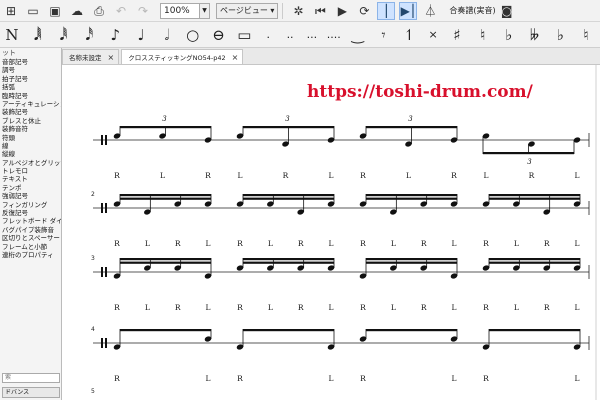 This screenshot has height=400, width=600. What do you see at coordinates (535, 35) in the screenshot?
I see `double-flat-accidental-icon: 𝄫` at bounding box center [535, 35].